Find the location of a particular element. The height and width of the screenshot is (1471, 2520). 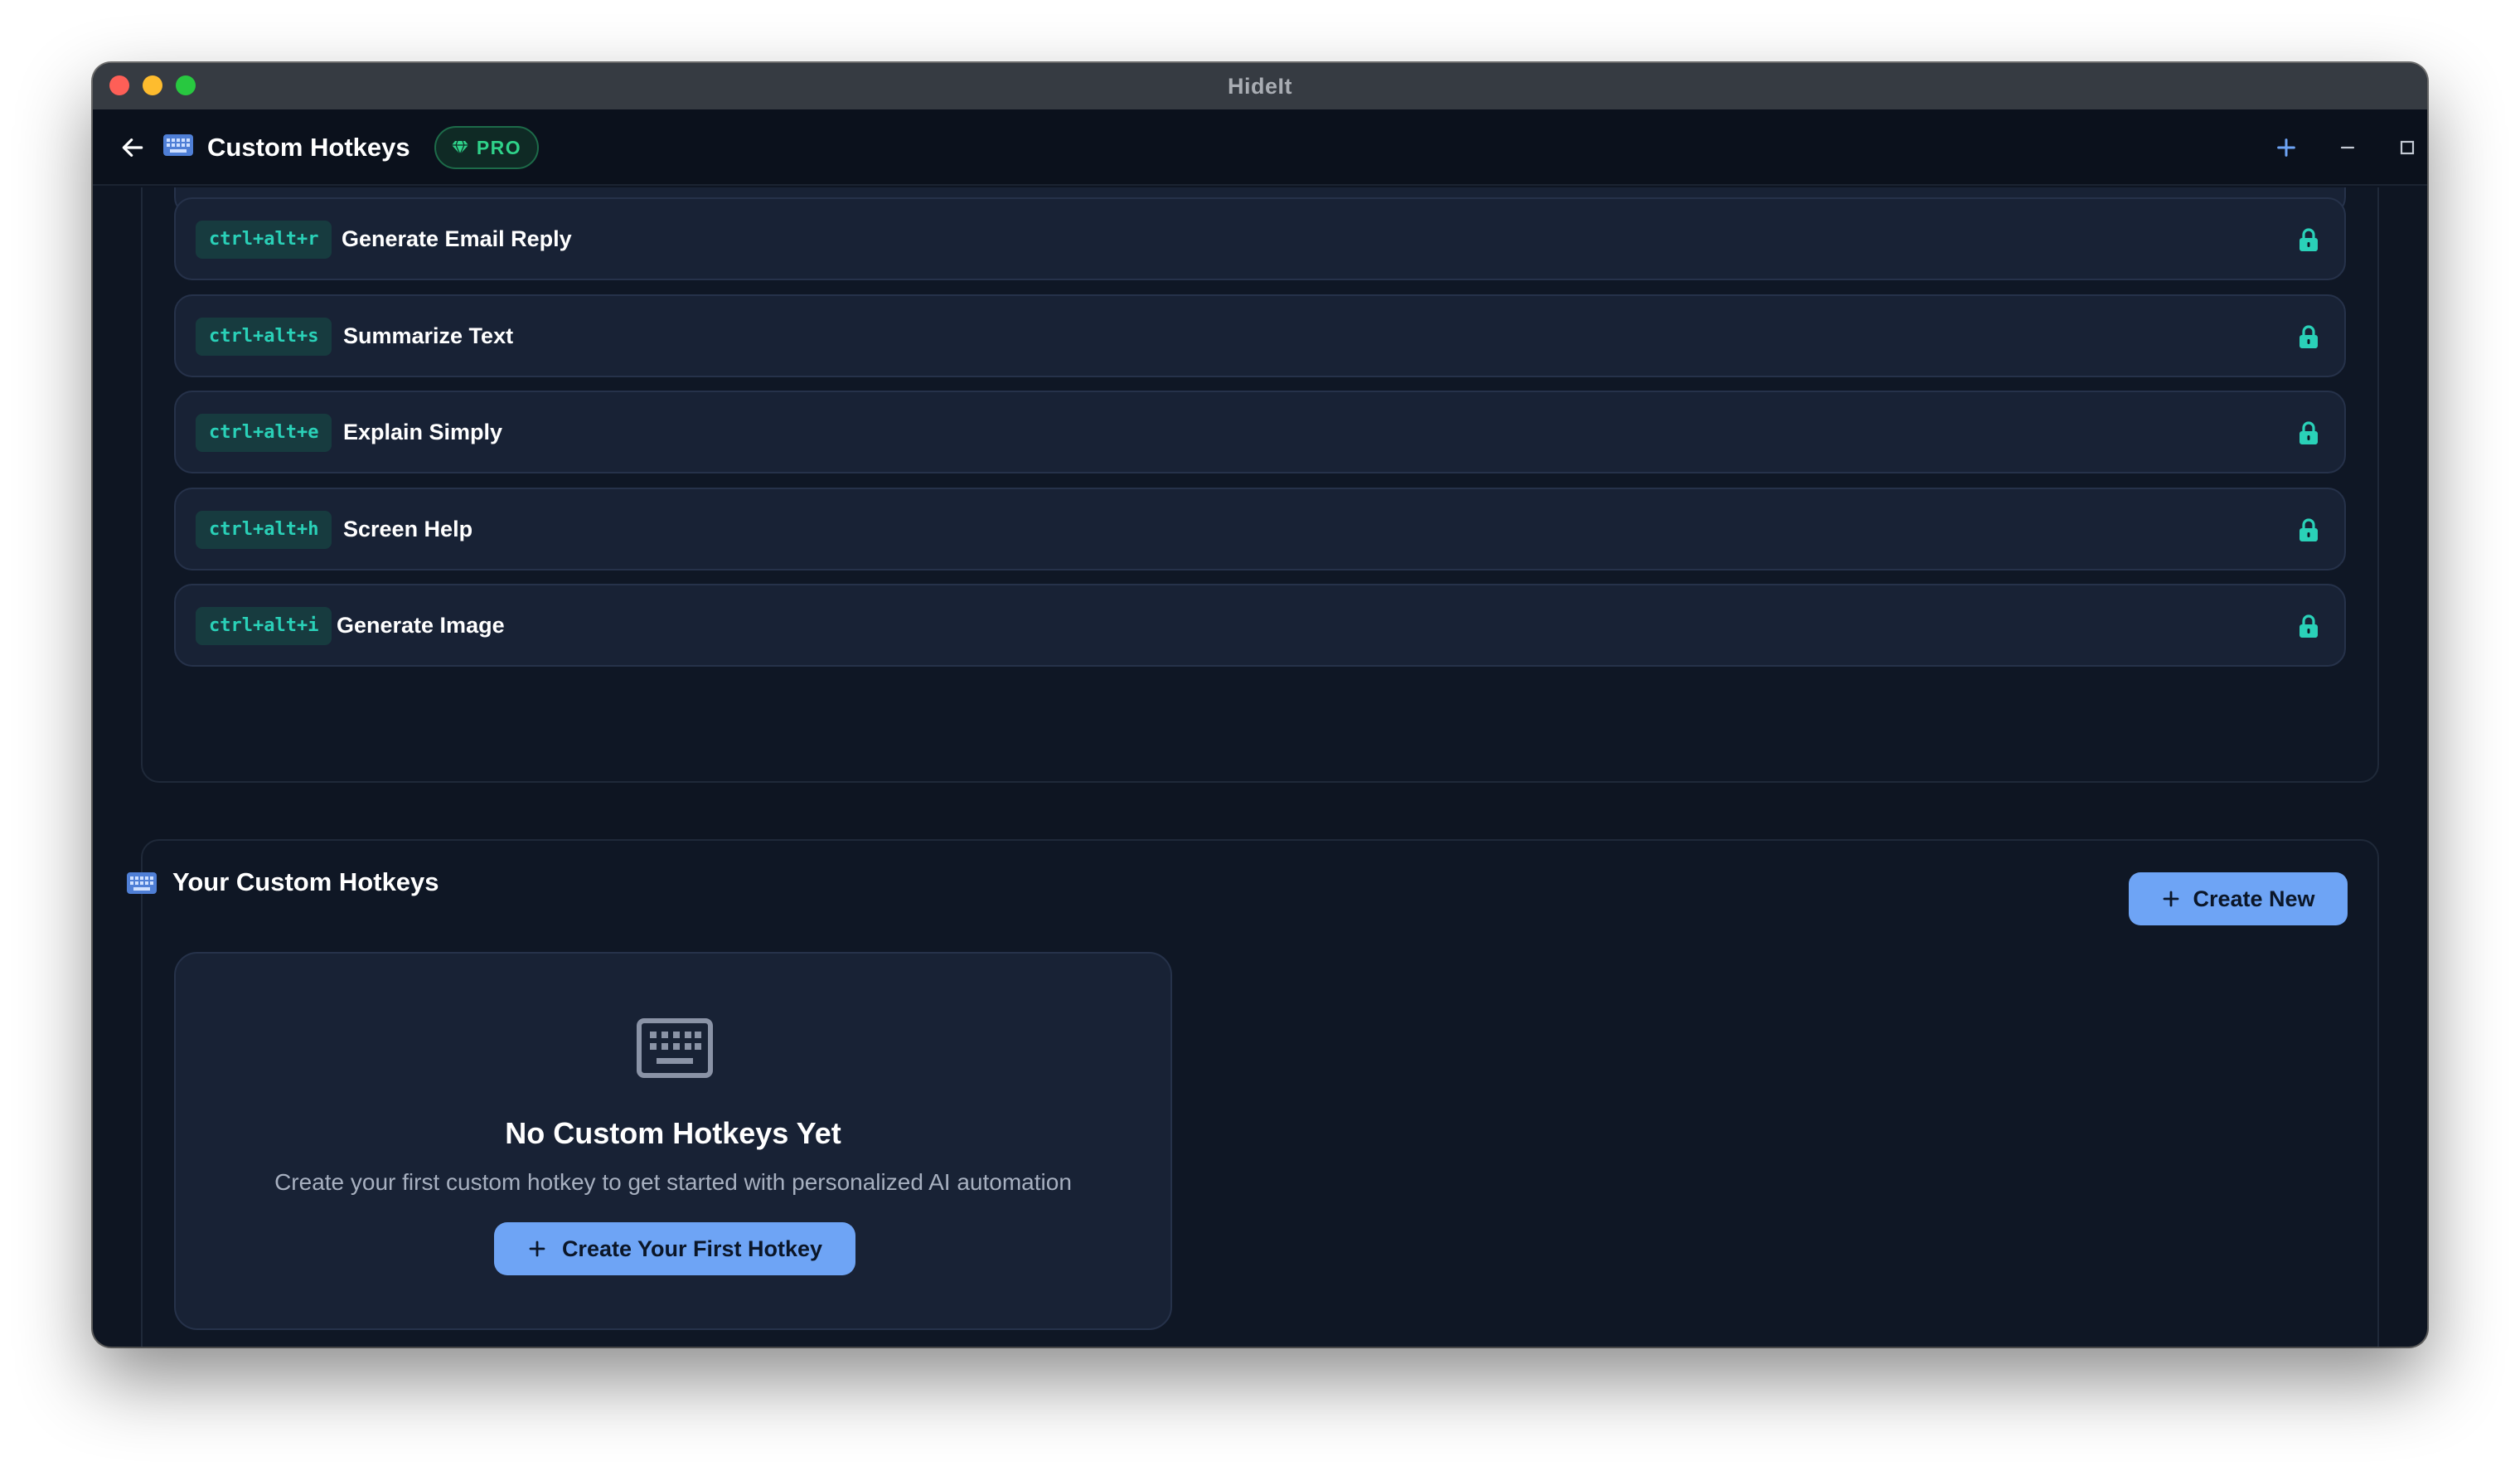

pro-badge-label: PRO is located at coordinates (499, 147).